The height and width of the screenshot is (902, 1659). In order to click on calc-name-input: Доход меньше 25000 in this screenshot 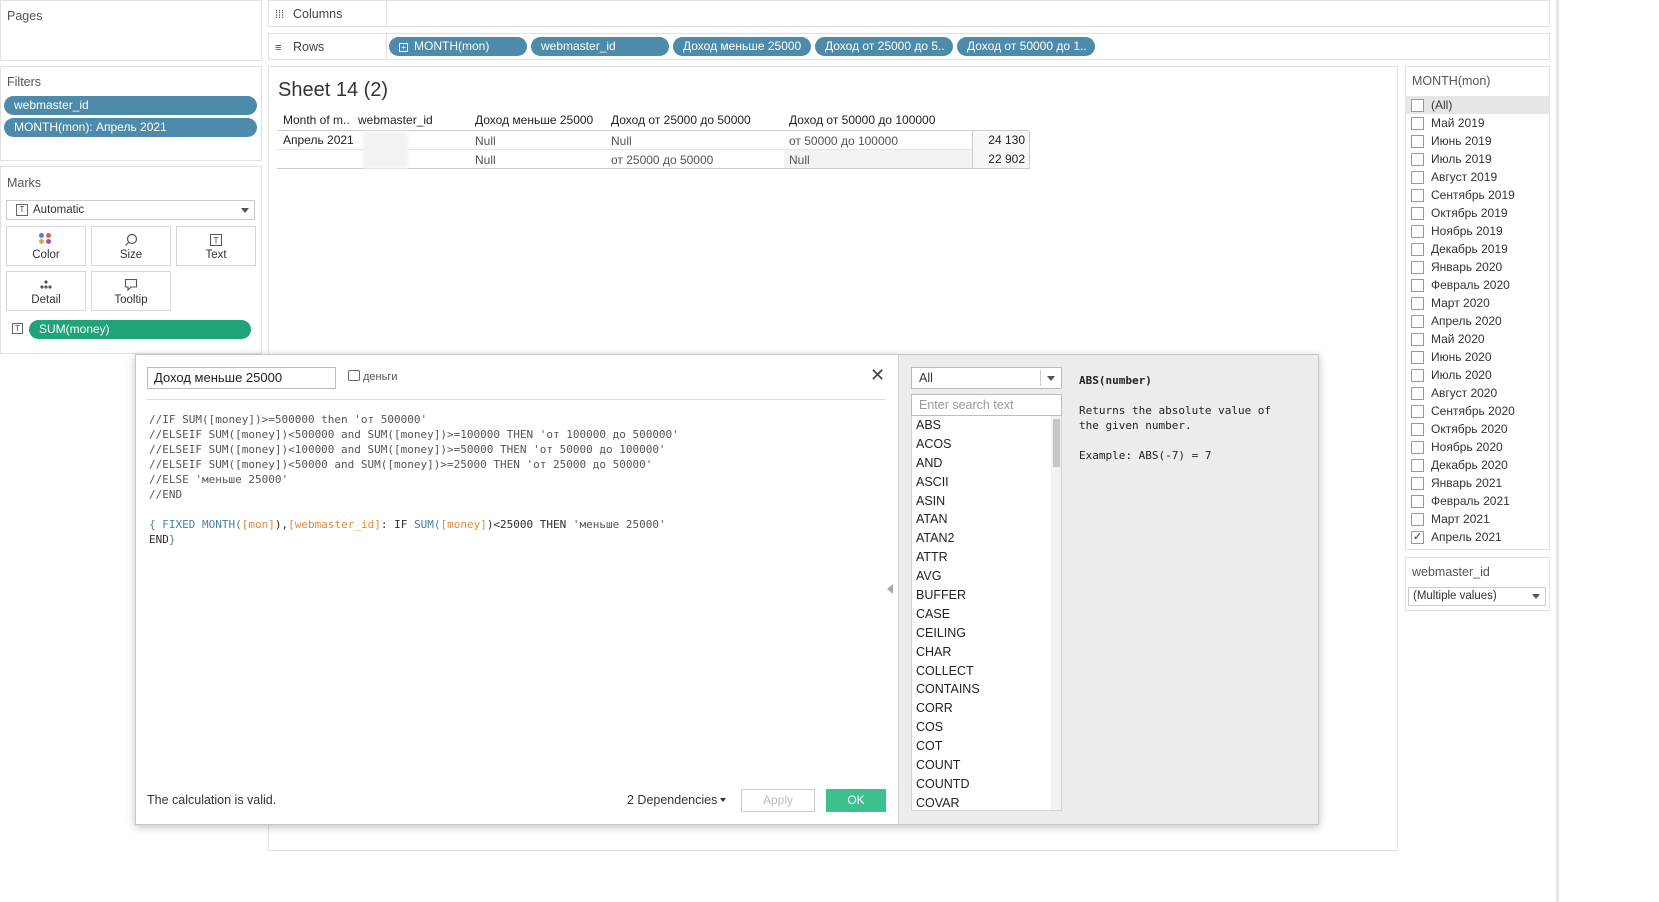, I will do `click(241, 378)`.